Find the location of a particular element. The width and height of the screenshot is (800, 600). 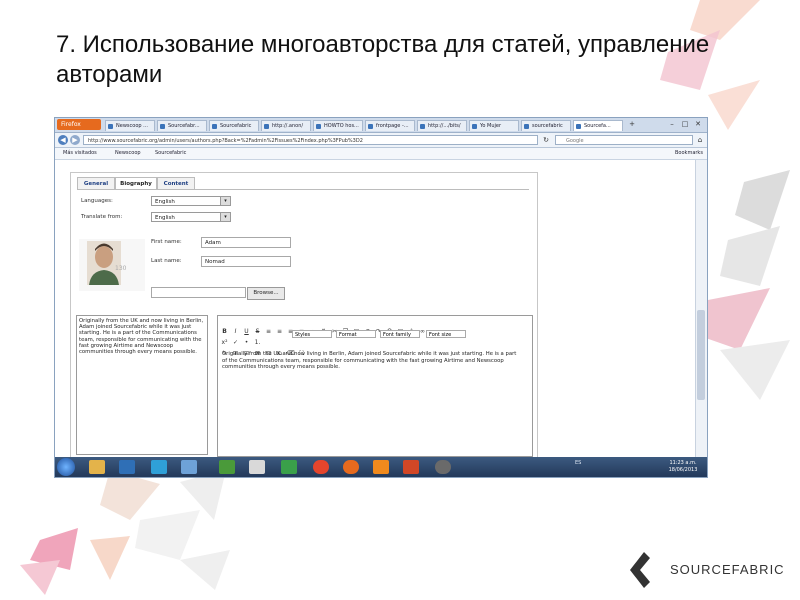

start-button-icon is located at coordinates (66, 467).